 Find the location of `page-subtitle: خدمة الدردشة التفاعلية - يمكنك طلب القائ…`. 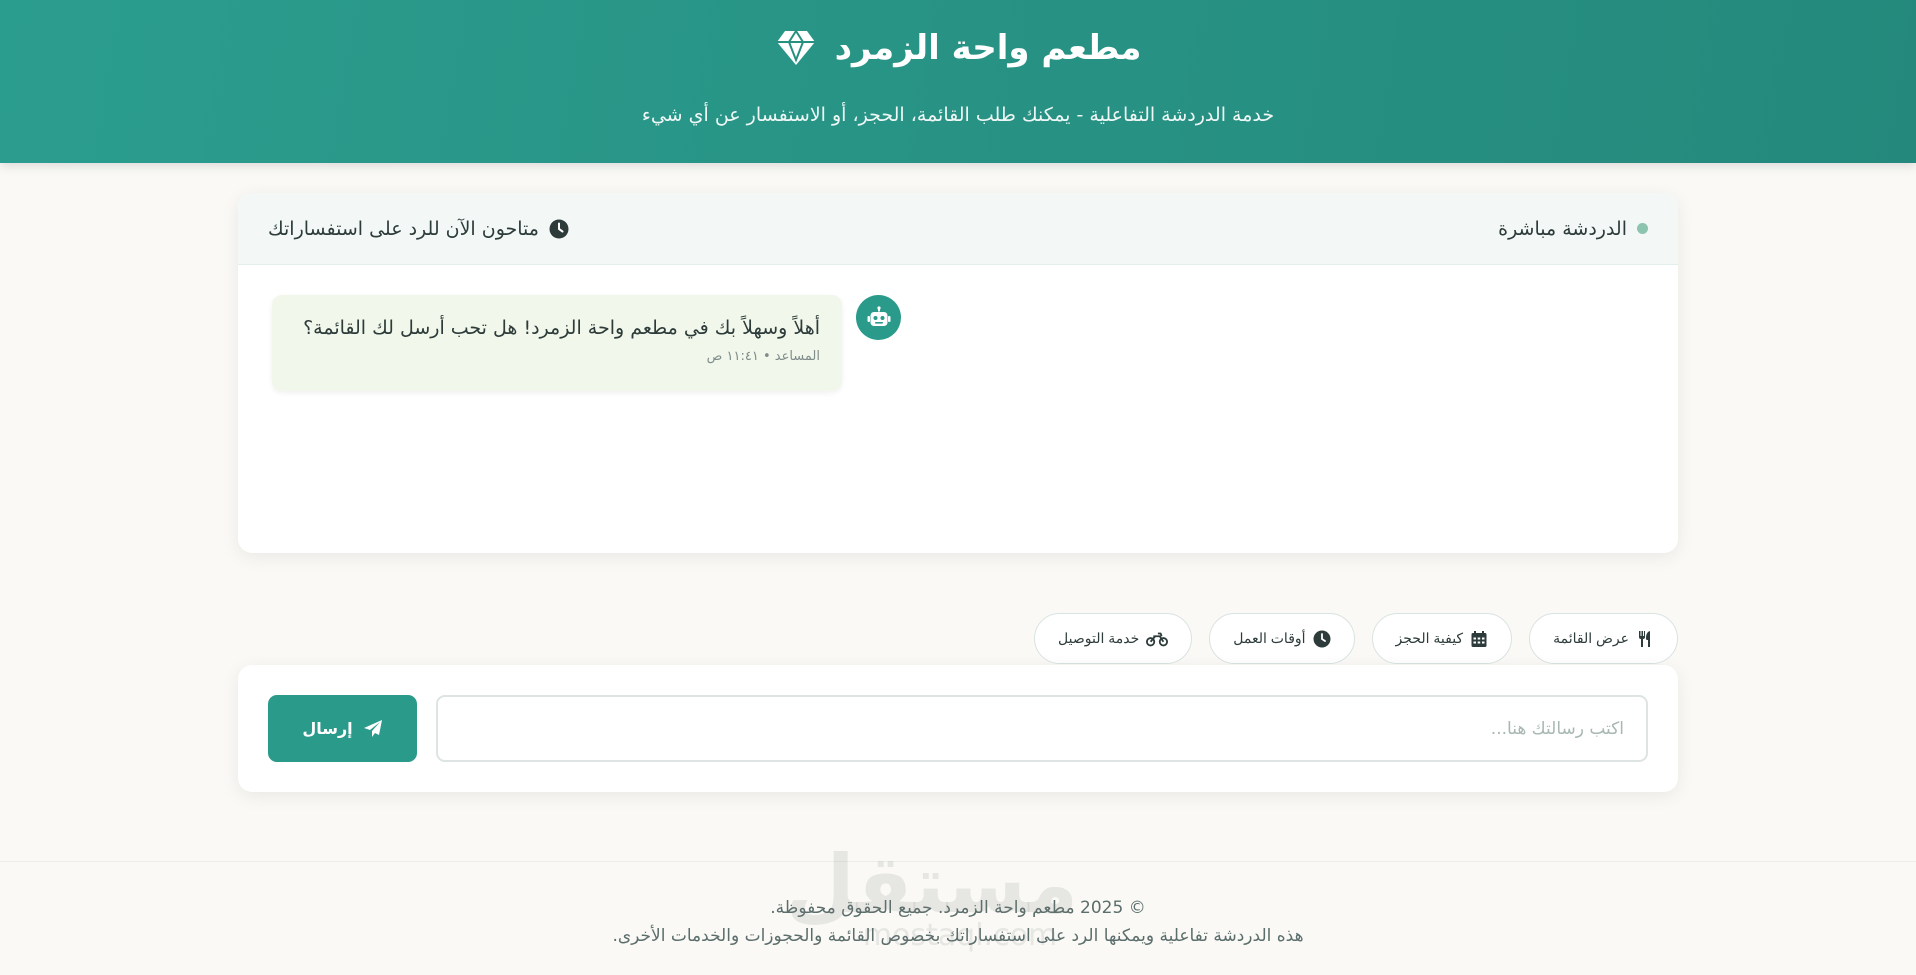

page-subtitle: خدمة الدردشة التفاعلية - يمكنك طلب القائ… is located at coordinates (958, 115).